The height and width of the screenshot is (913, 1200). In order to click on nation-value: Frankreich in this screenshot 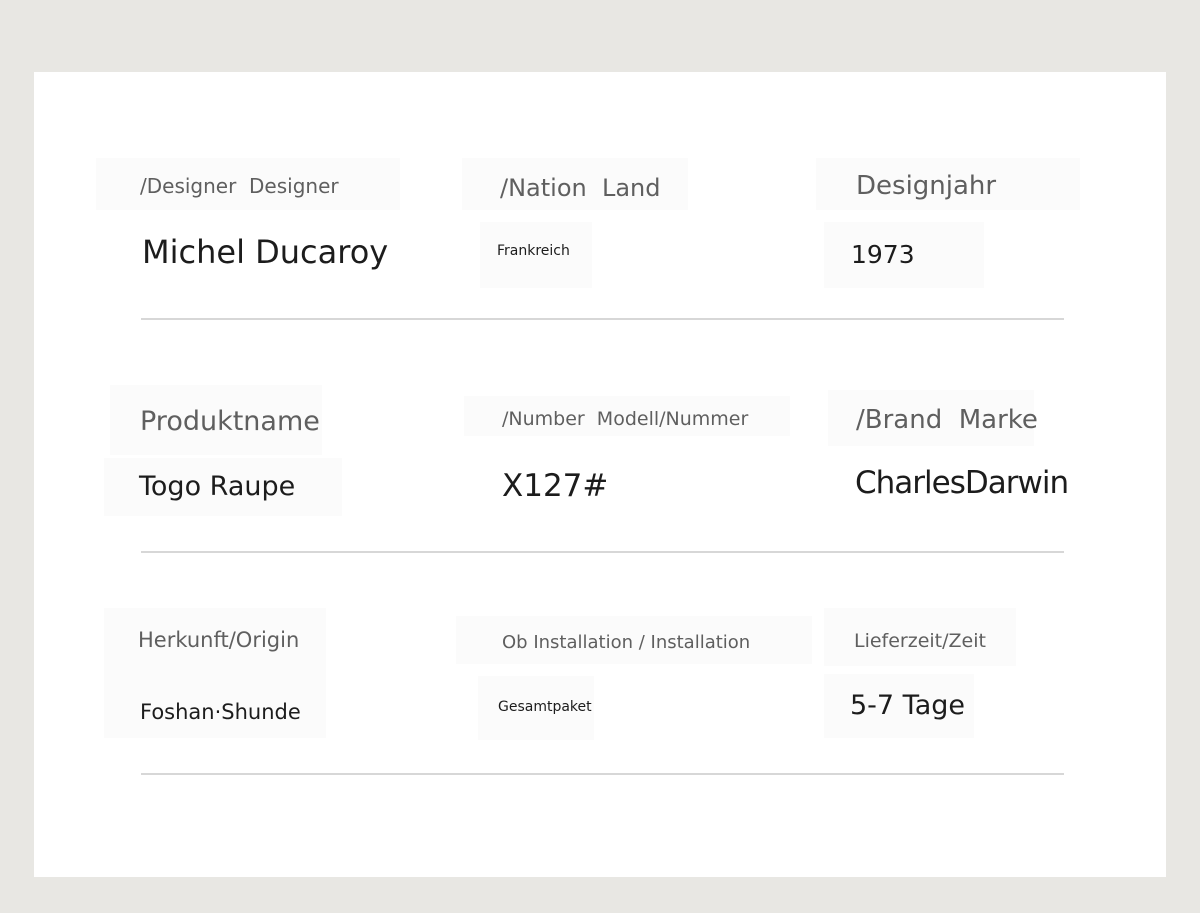, I will do `click(533, 251)`.